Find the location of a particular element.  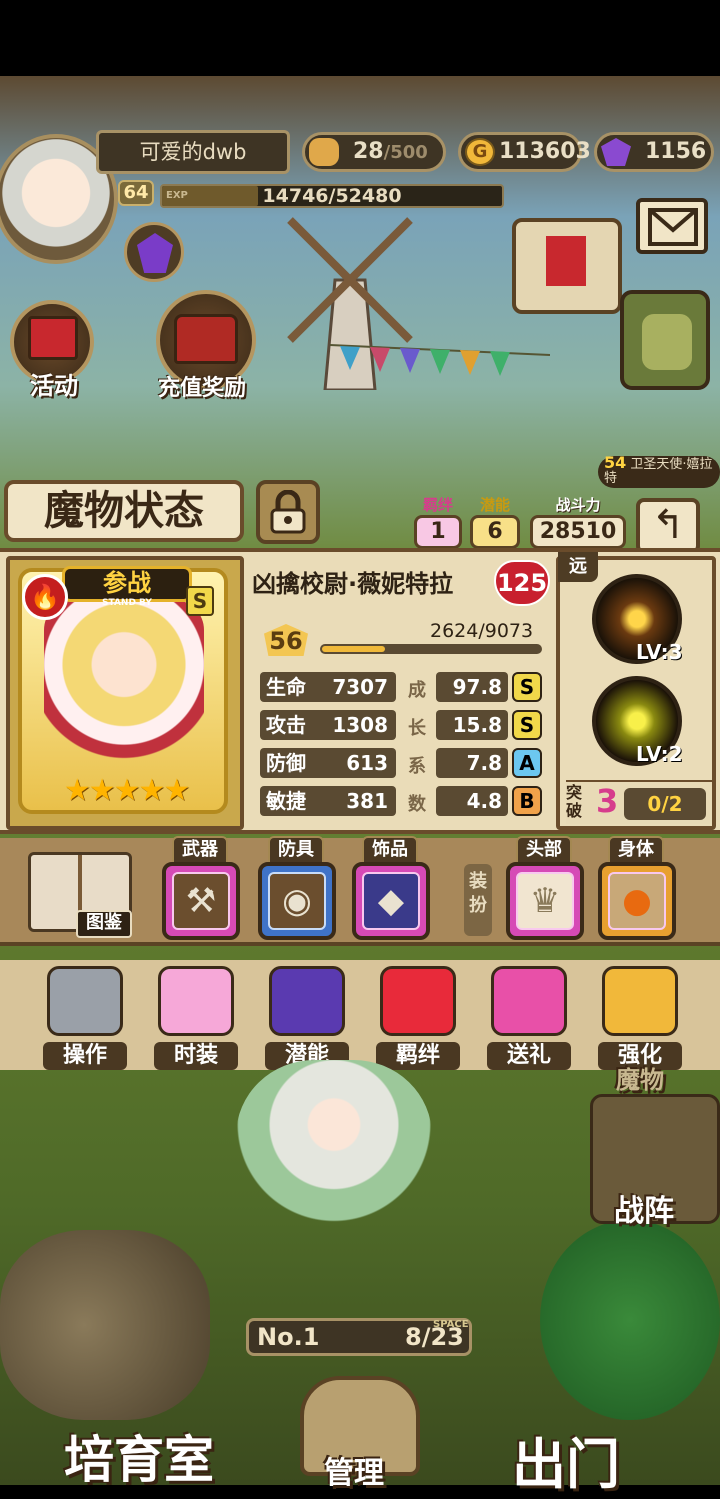

growth-value: 15.8 is located at coordinates (472, 725).